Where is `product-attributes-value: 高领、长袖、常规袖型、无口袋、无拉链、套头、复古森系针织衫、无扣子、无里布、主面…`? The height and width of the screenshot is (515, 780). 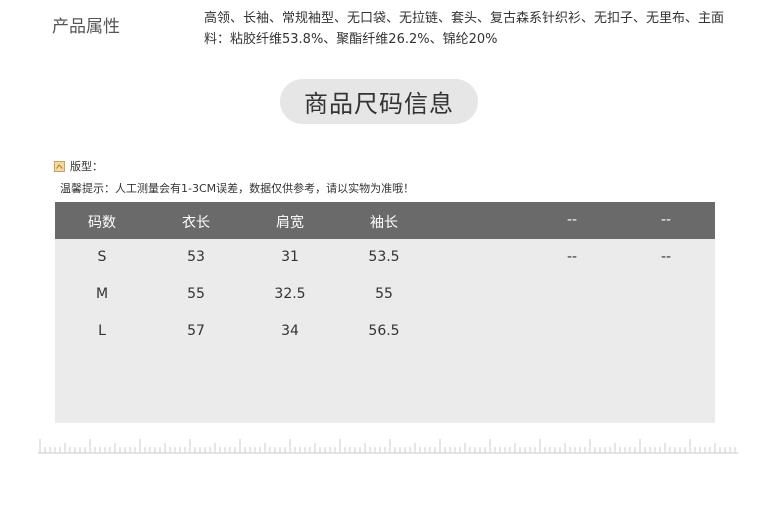
product-attributes-value: 高领、长袖、常规袖型、无口袋、无拉链、套头、复古森系针织衫、无扣子、无里布、主面… is located at coordinates (464, 29).